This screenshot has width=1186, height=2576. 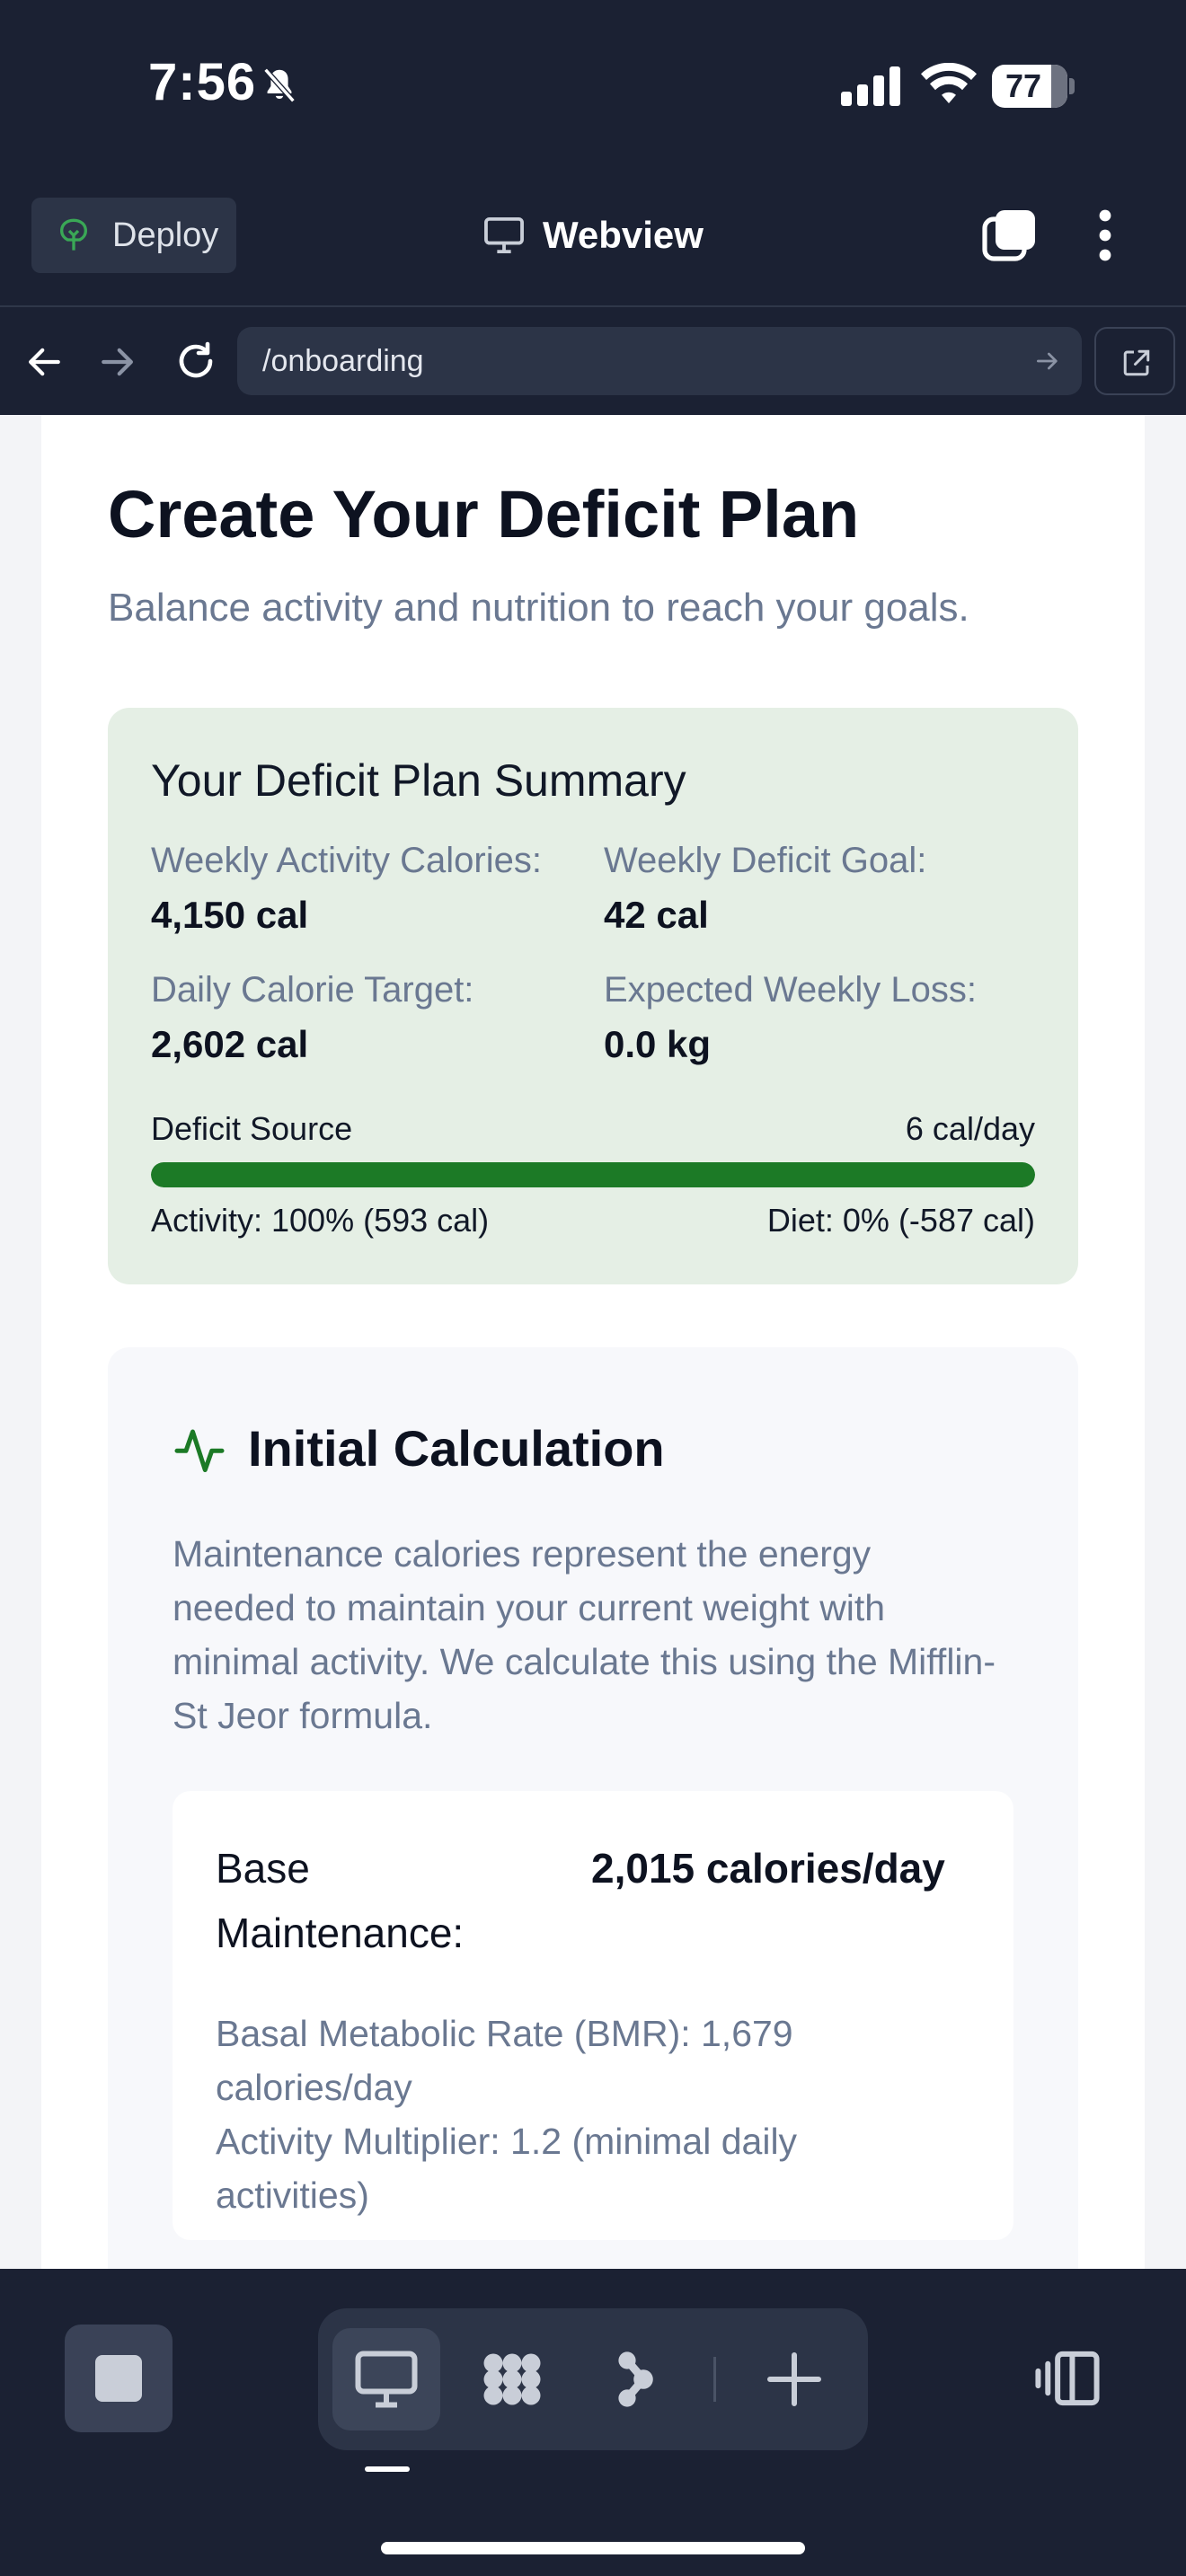 What do you see at coordinates (593, 85) in the screenshot?
I see `status-bar: 7:56 77` at bounding box center [593, 85].